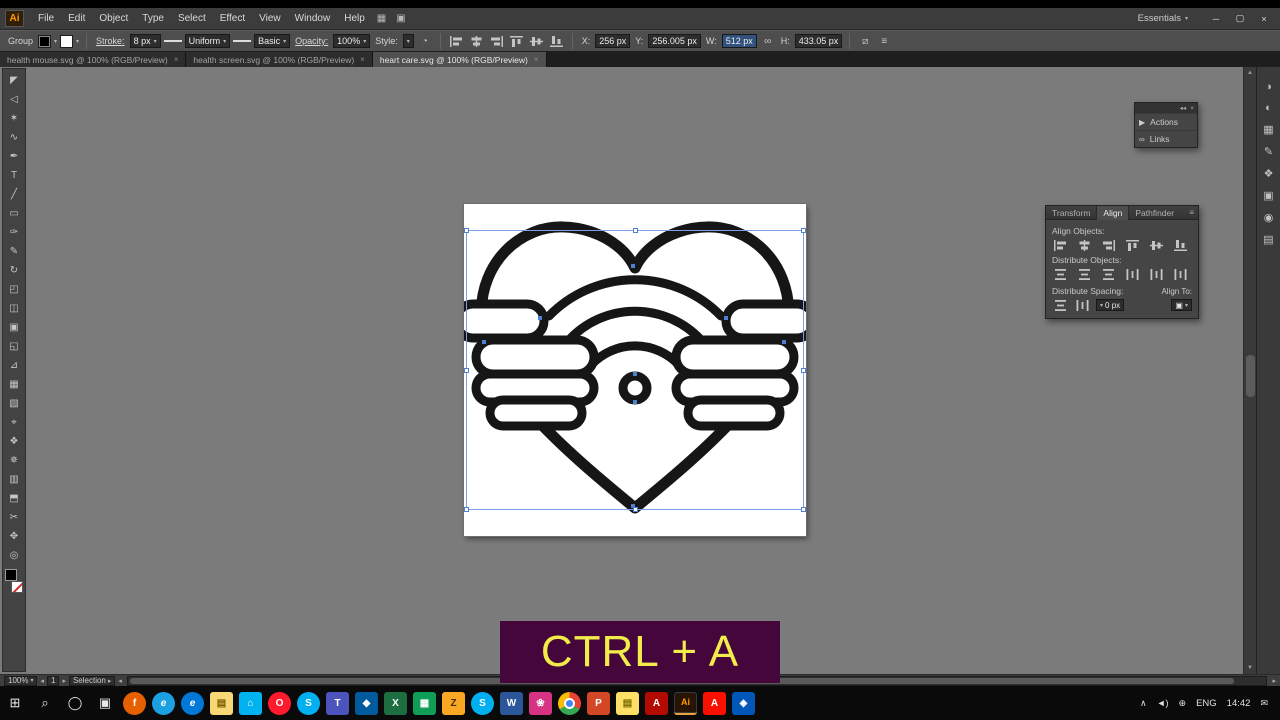 Image resolution: width=1280 pixels, height=720 pixels. I want to click on tool-selection: ◤, so click(14, 80).